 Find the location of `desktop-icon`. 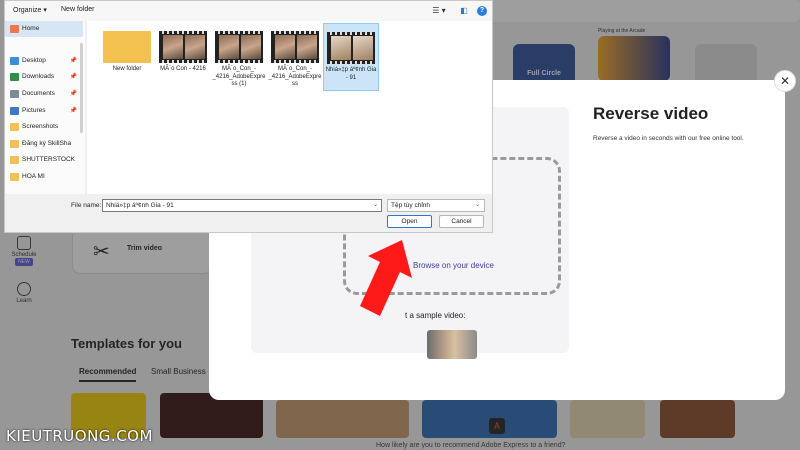

desktop-icon is located at coordinates (14, 61).